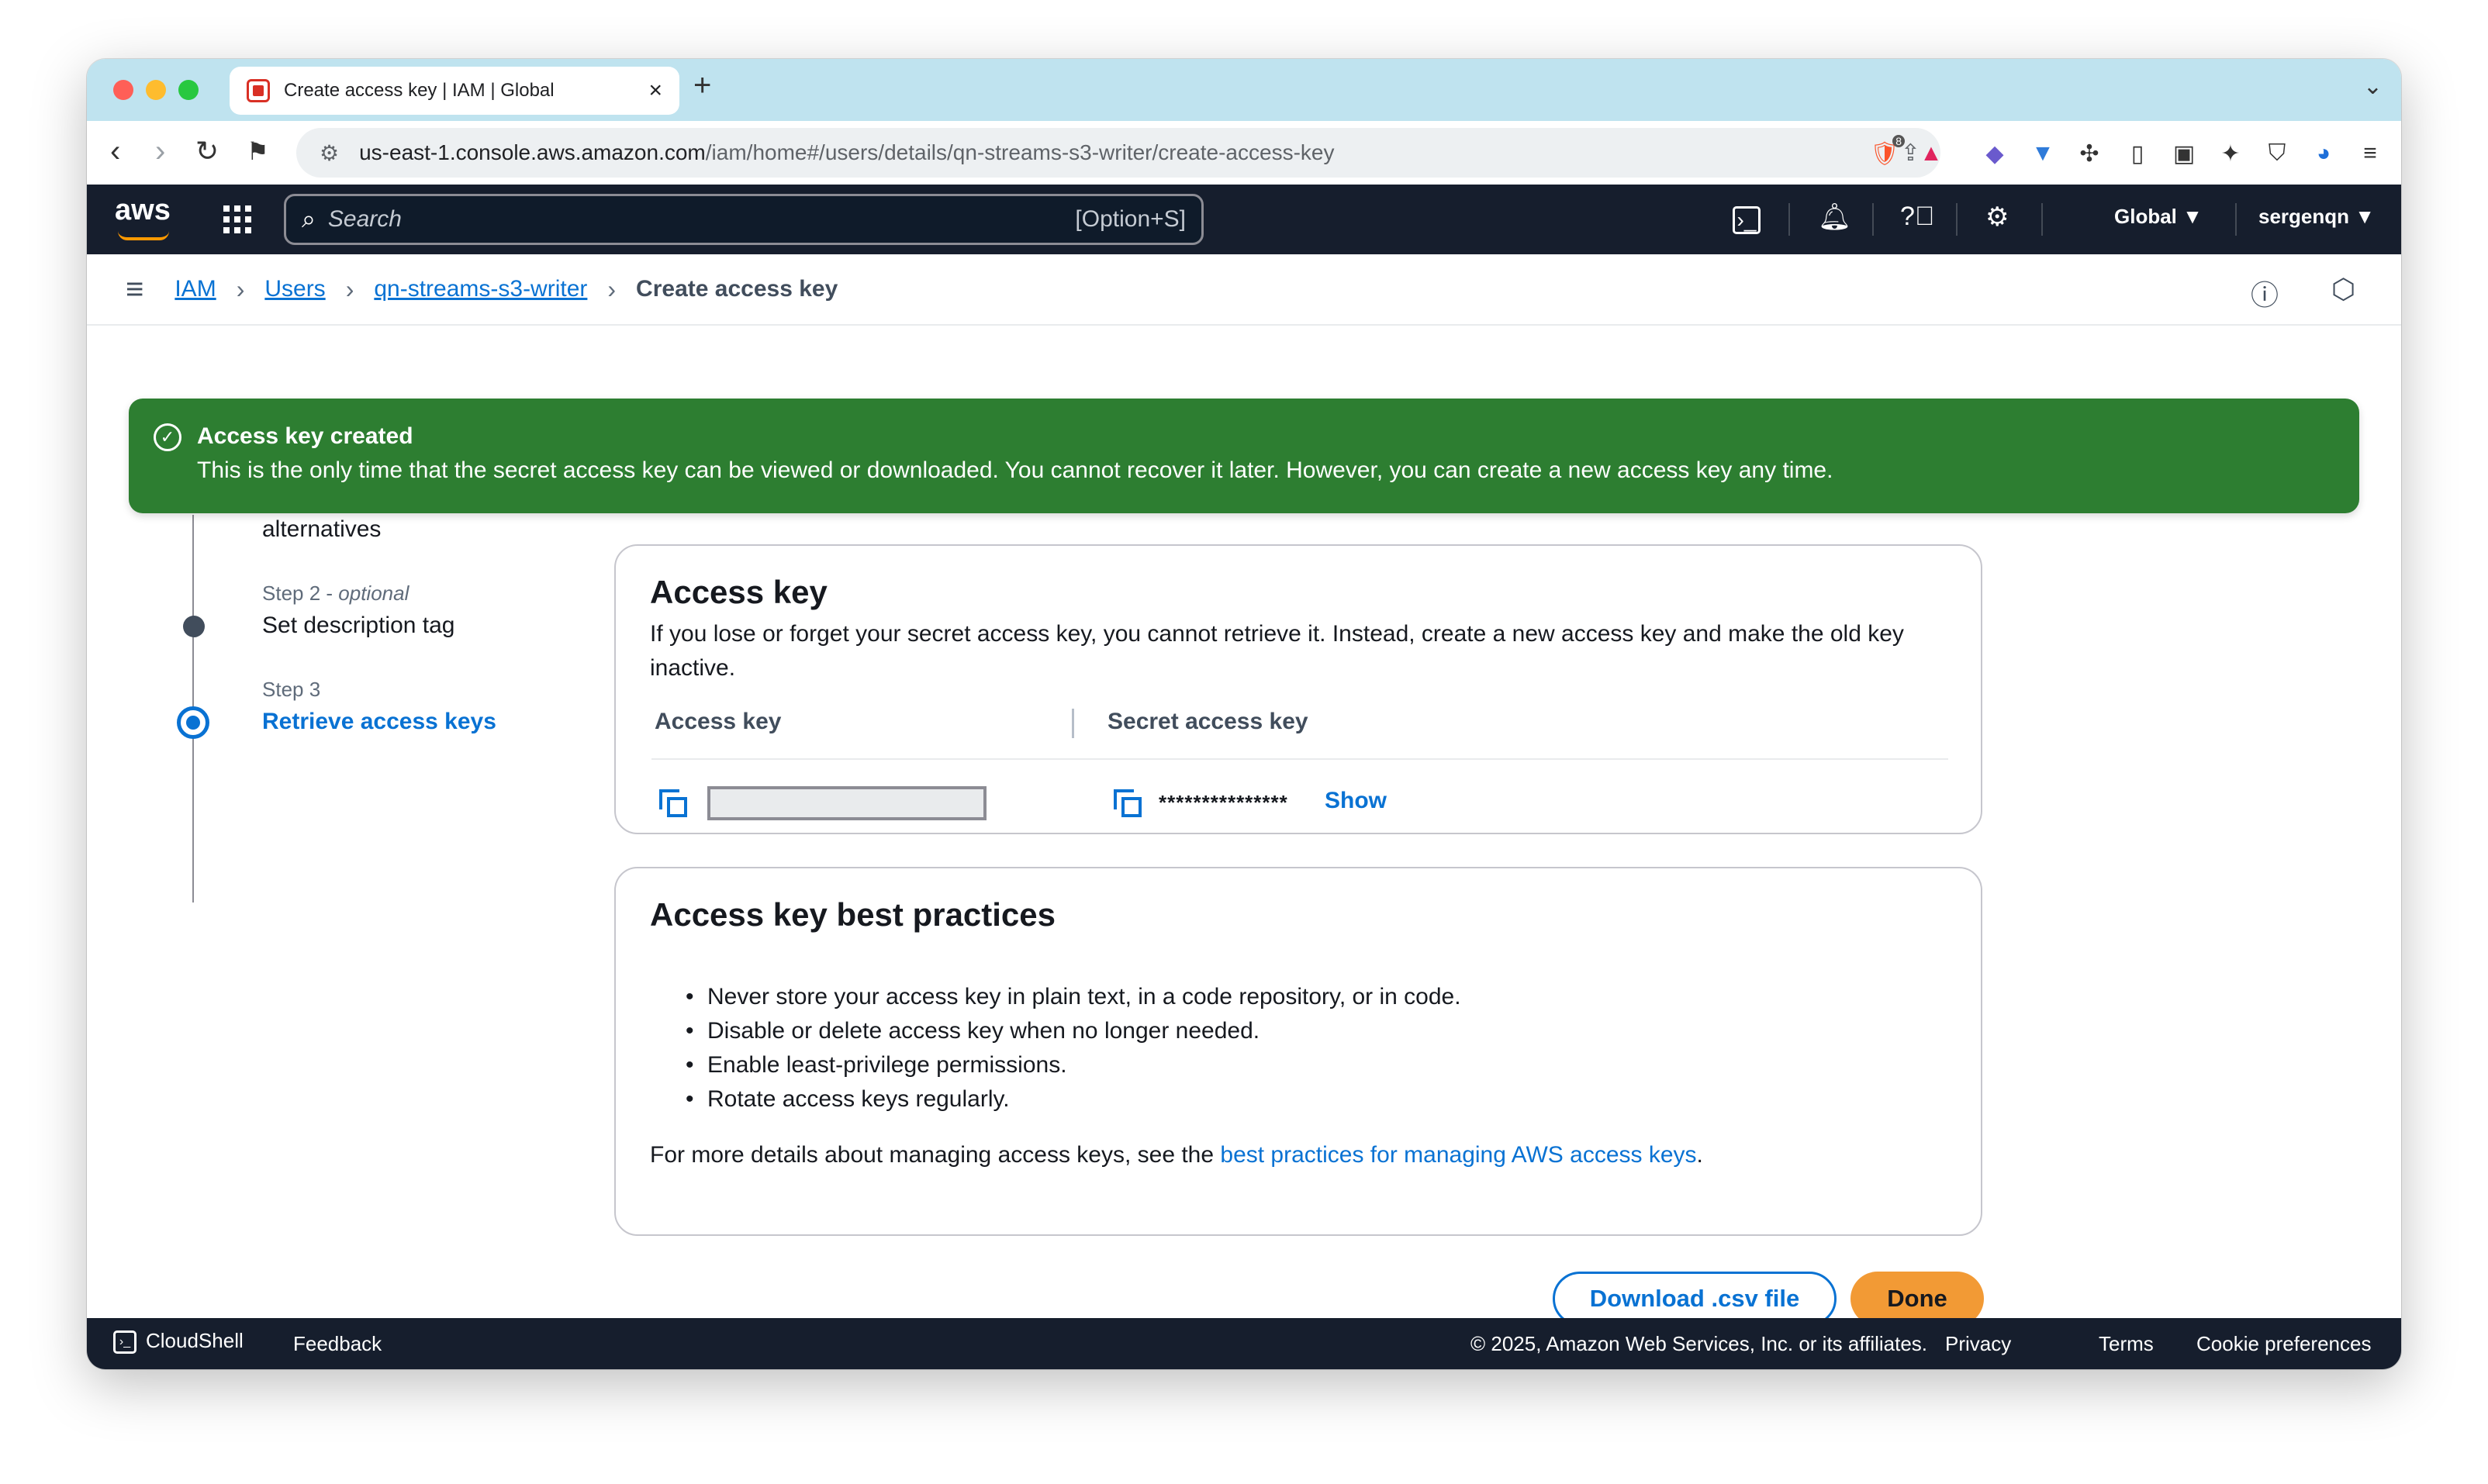 This screenshot has height=1484, width=2488. I want to click on breadcrumb-users: Users, so click(294, 289).